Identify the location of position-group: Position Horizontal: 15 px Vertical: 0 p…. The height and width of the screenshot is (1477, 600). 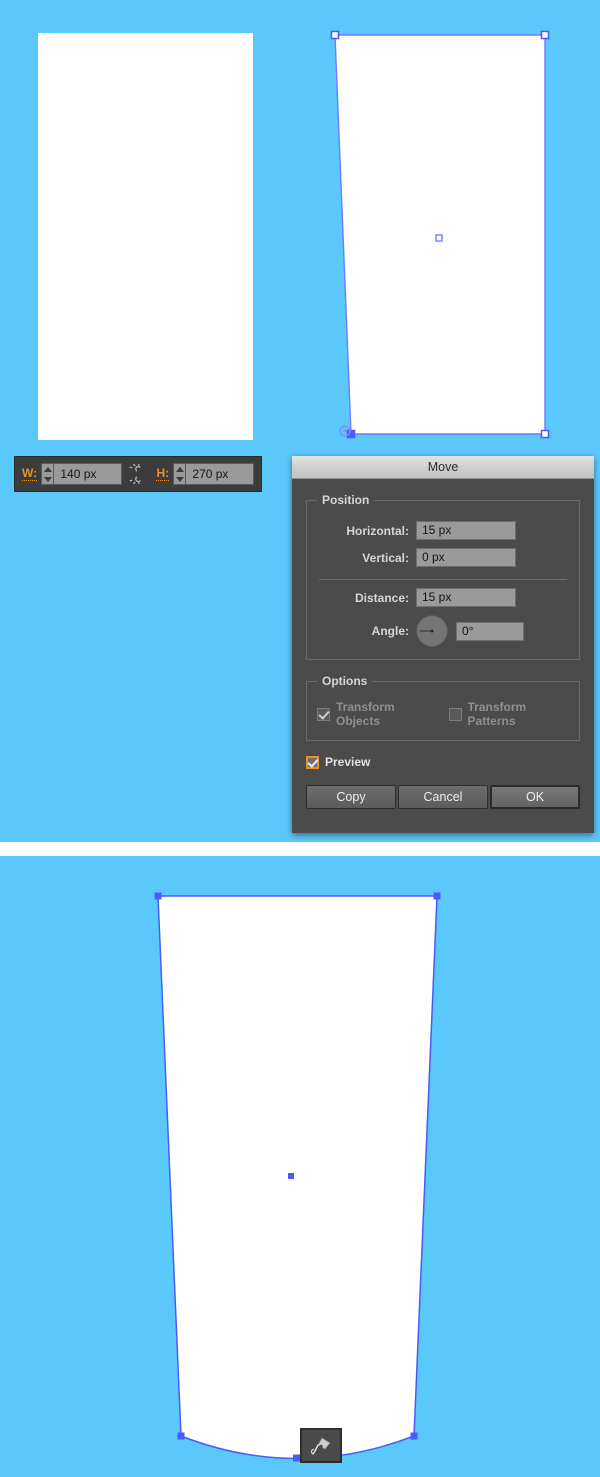
(443, 576).